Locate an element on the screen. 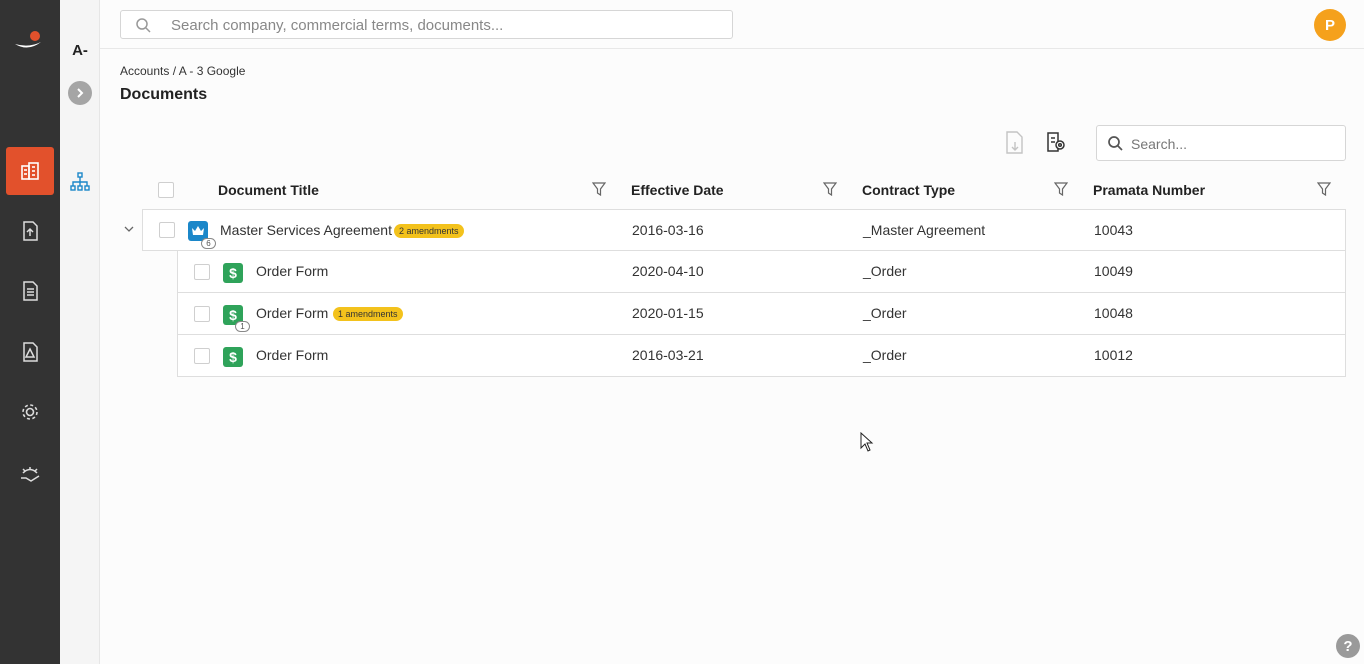 This screenshot has width=1364, height=664. mouse-cursor-icon is located at coordinates (867, 442).